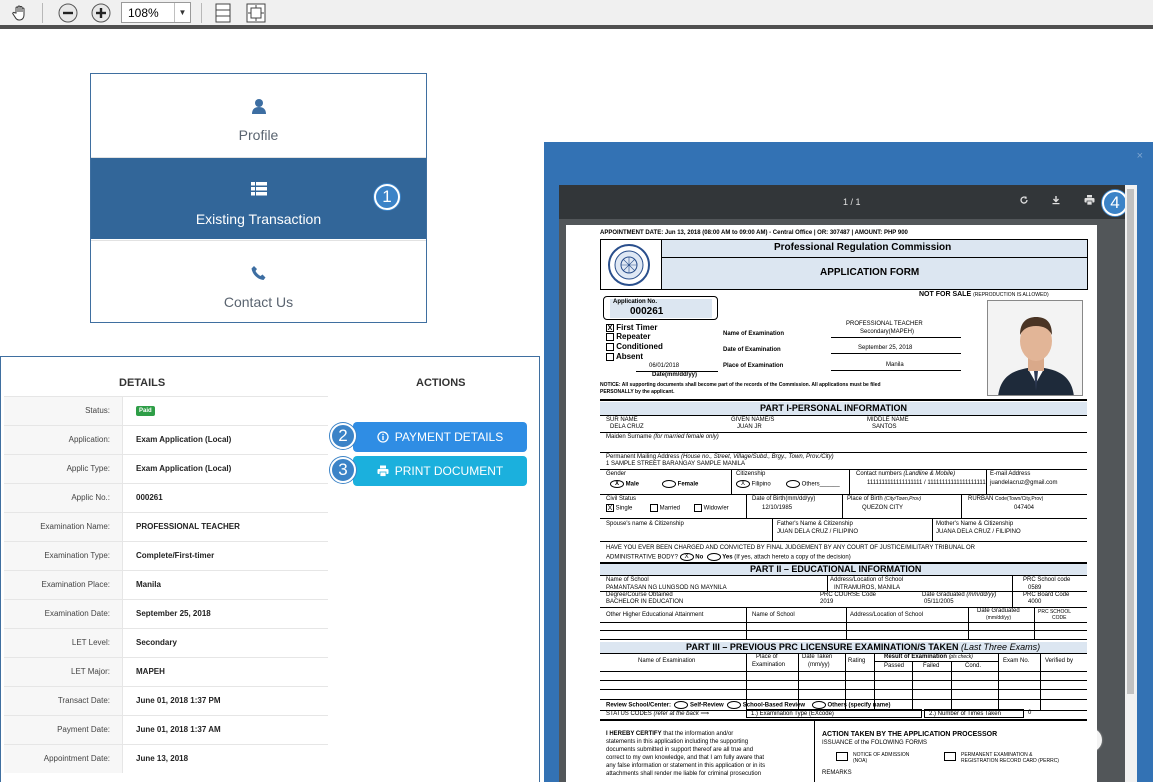  I want to click on col-exam-name: Name of Examination, so click(667, 661).